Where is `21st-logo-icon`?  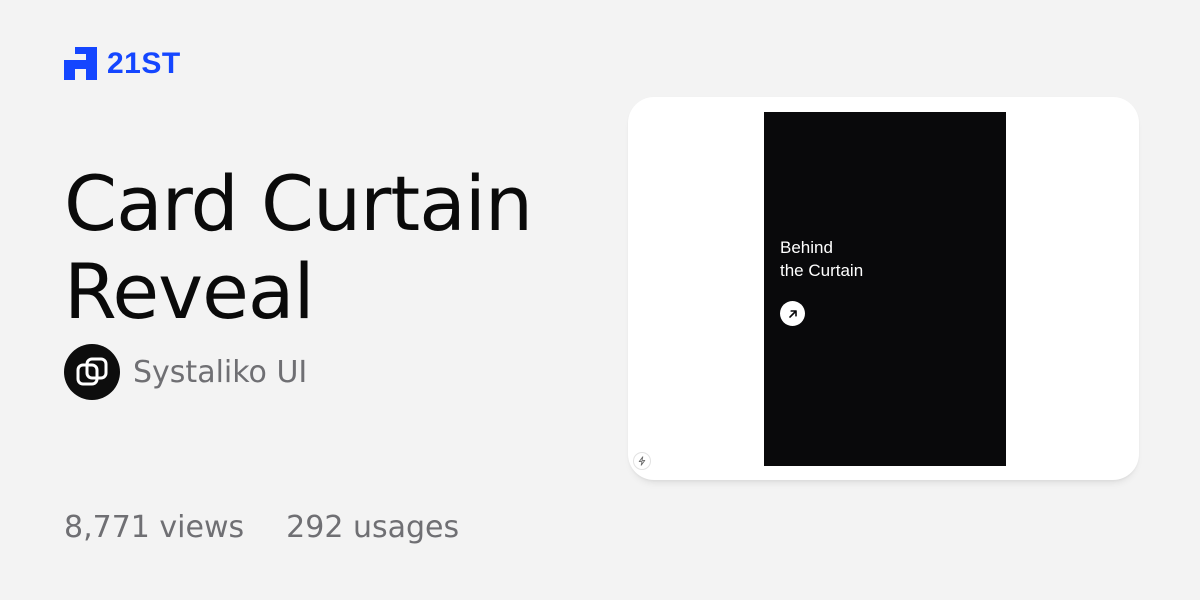
21st-logo-icon is located at coordinates (80, 63).